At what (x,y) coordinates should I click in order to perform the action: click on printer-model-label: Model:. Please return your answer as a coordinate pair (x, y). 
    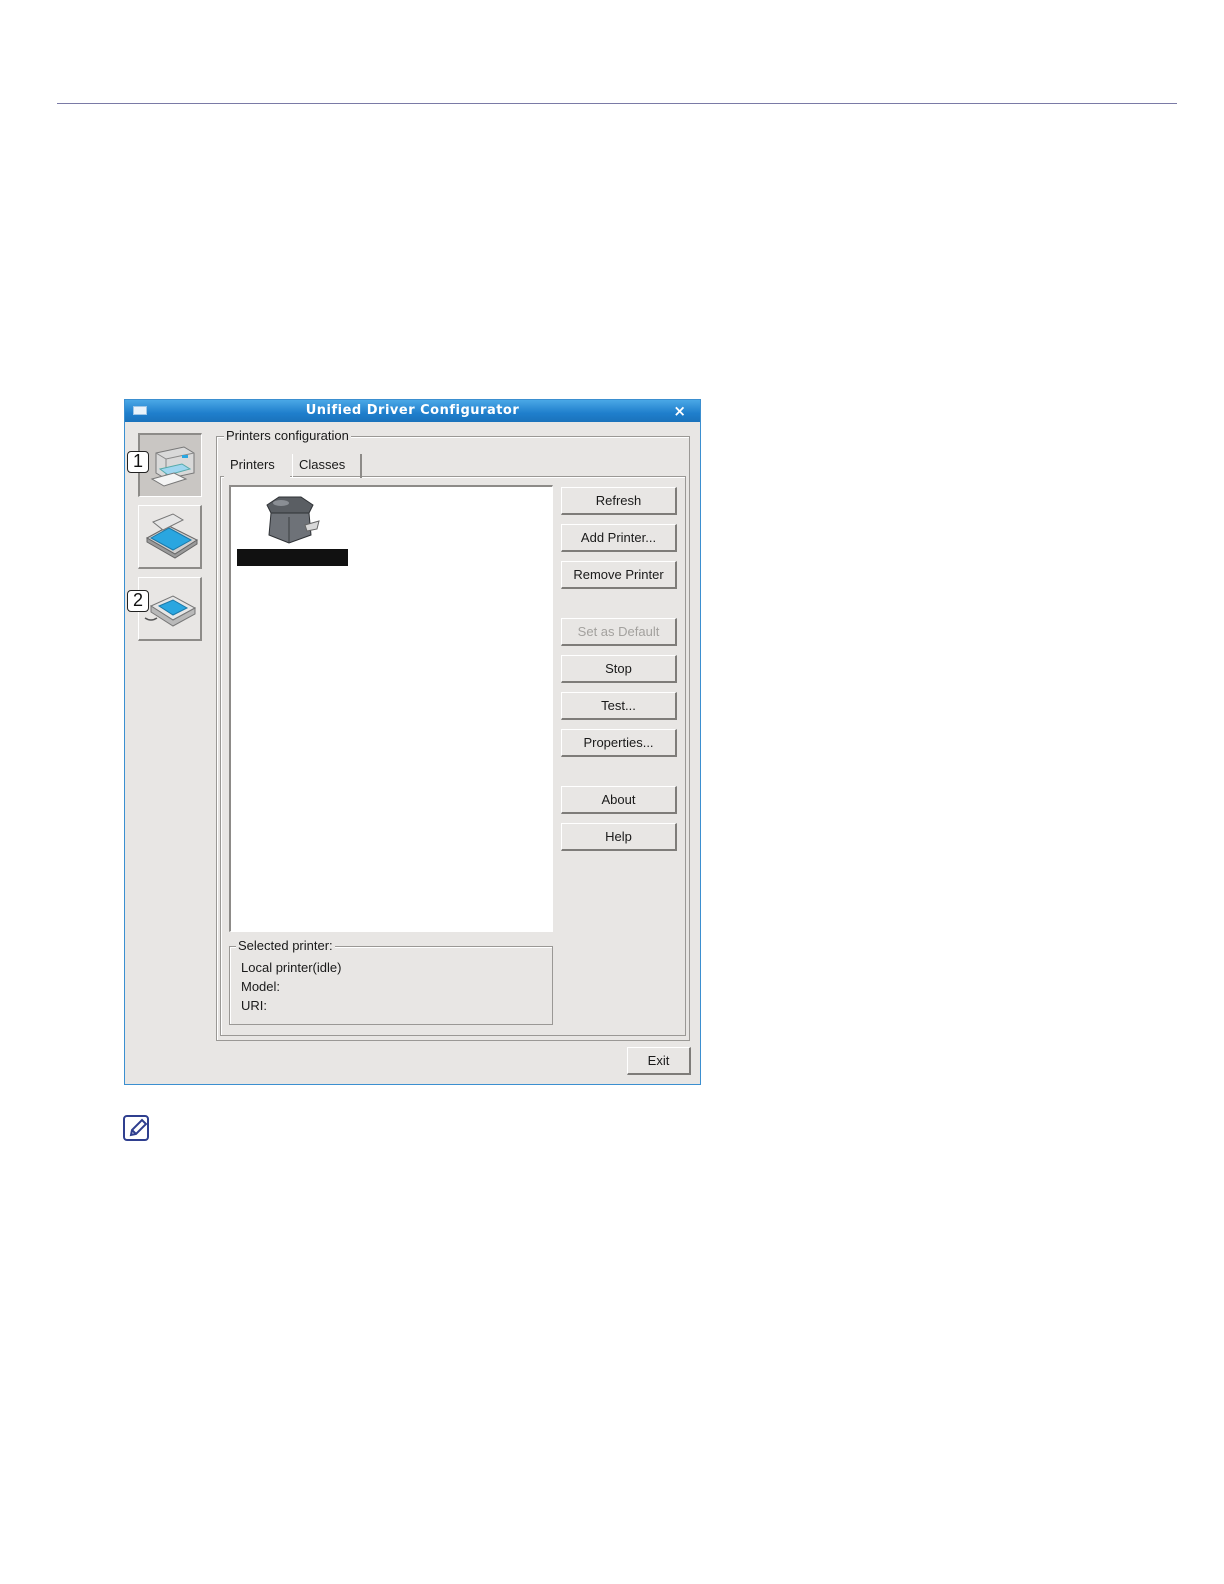
    Looking at the image, I should click on (261, 986).